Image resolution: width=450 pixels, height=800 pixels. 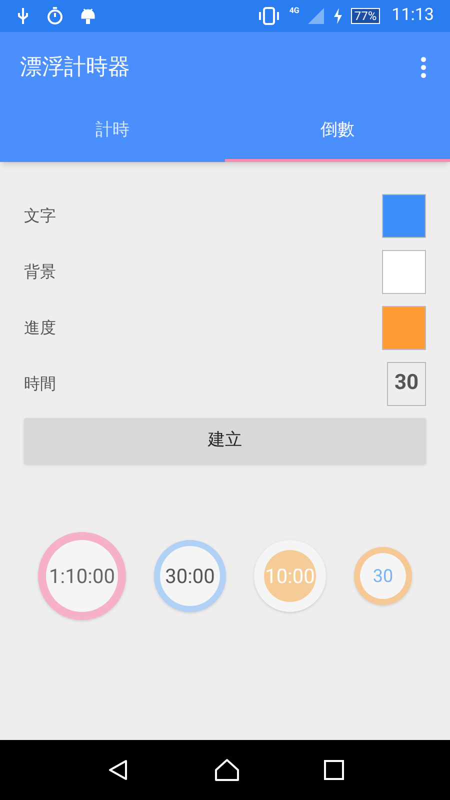 I want to click on charging-icon, so click(x=338, y=16).